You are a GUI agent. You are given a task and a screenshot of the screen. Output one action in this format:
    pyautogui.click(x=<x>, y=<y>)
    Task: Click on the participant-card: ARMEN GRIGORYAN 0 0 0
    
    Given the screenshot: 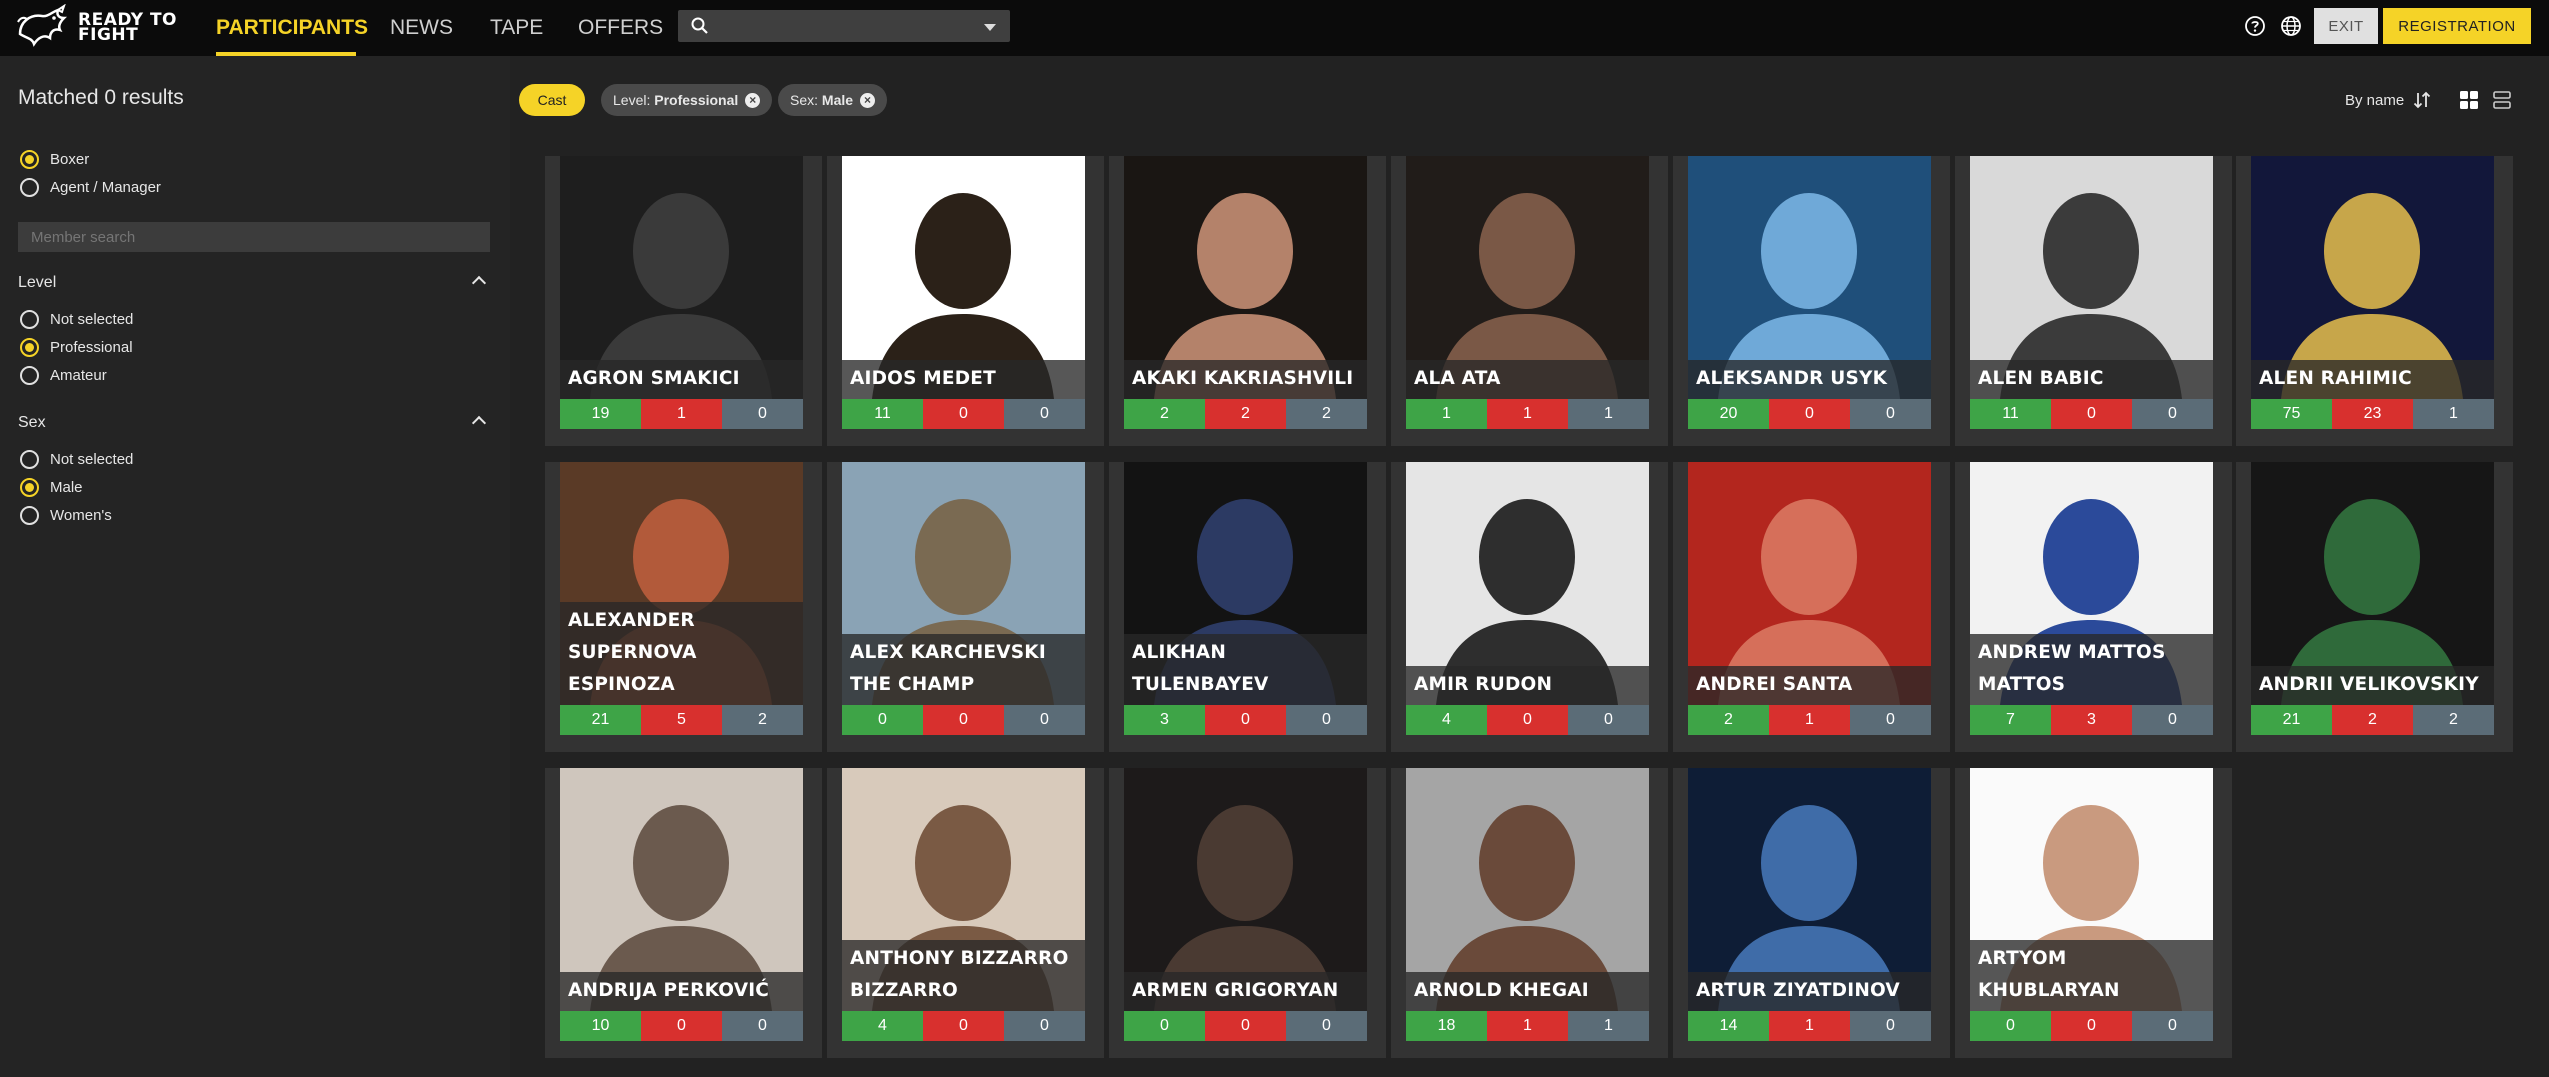 What is the action you would take?
    pyautogui.click(x=1247, y=913)
    